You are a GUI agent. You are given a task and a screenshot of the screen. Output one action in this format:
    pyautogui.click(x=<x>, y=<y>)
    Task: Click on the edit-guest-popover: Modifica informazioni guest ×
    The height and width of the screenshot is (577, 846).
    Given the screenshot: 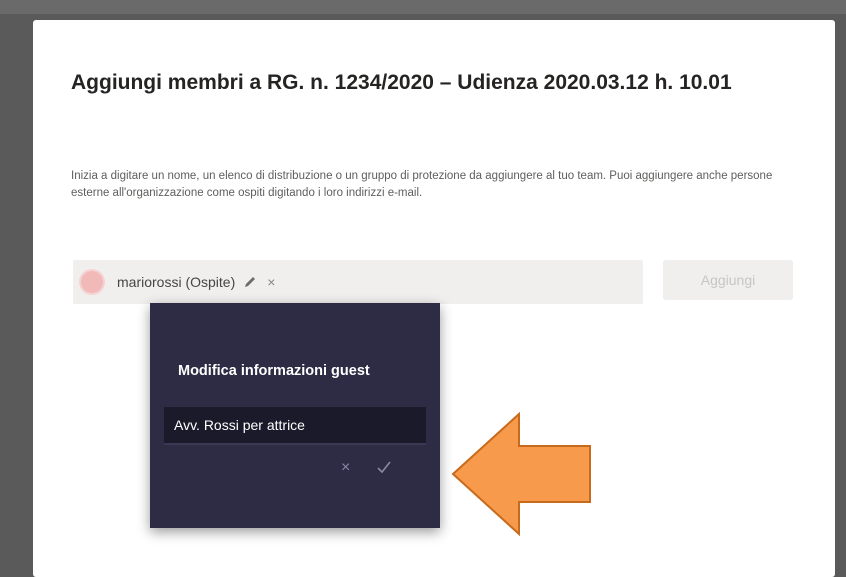 What is the action you would take?
    pyautogui.click(x=295, y=415)
    